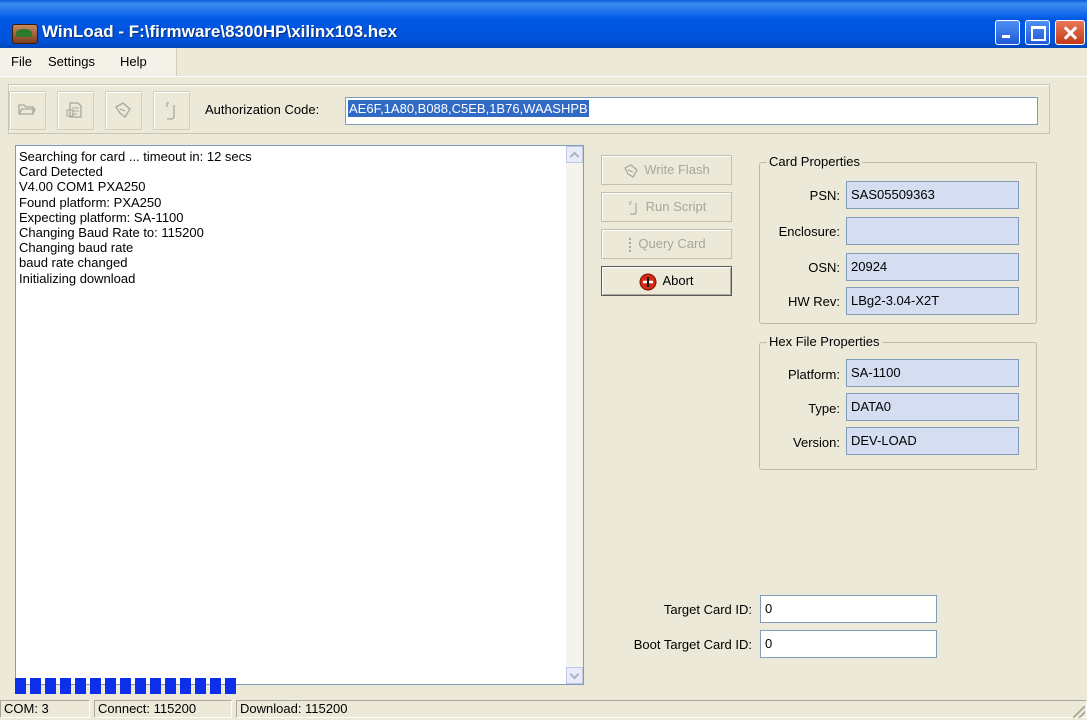 The height and width of the screenshot is (720, 1087). Describe the element at coordinates (815, 161) in the screenshot. I see `card-properties-title: Card Properties` at that location.